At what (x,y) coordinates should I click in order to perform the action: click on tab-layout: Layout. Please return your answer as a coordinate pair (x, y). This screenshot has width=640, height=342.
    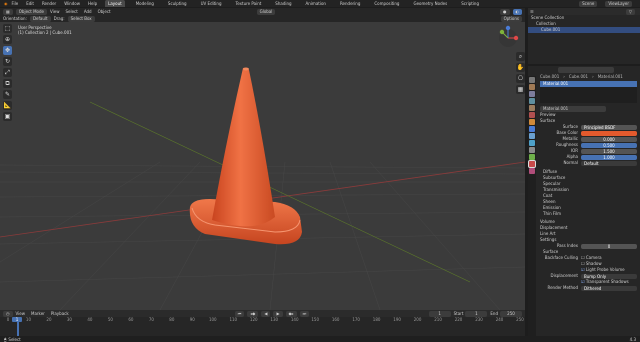
    Looking at the image, I should click on (115, 3).